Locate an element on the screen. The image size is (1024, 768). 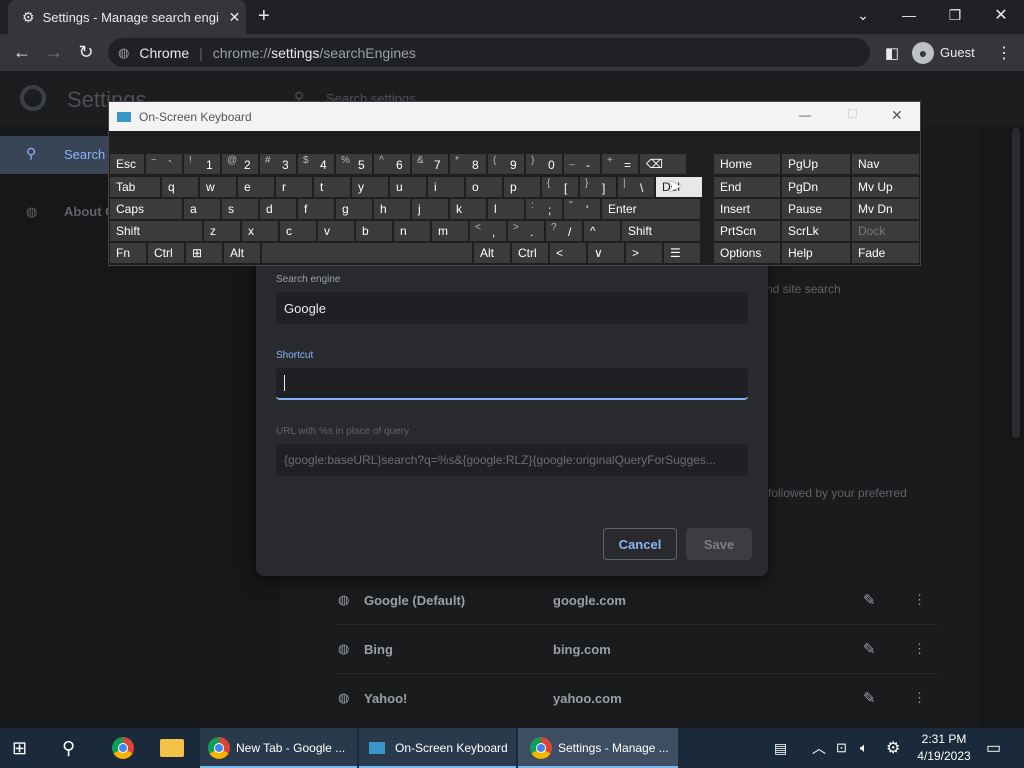
page-scrollbar is located at coordinates (1016, 283).